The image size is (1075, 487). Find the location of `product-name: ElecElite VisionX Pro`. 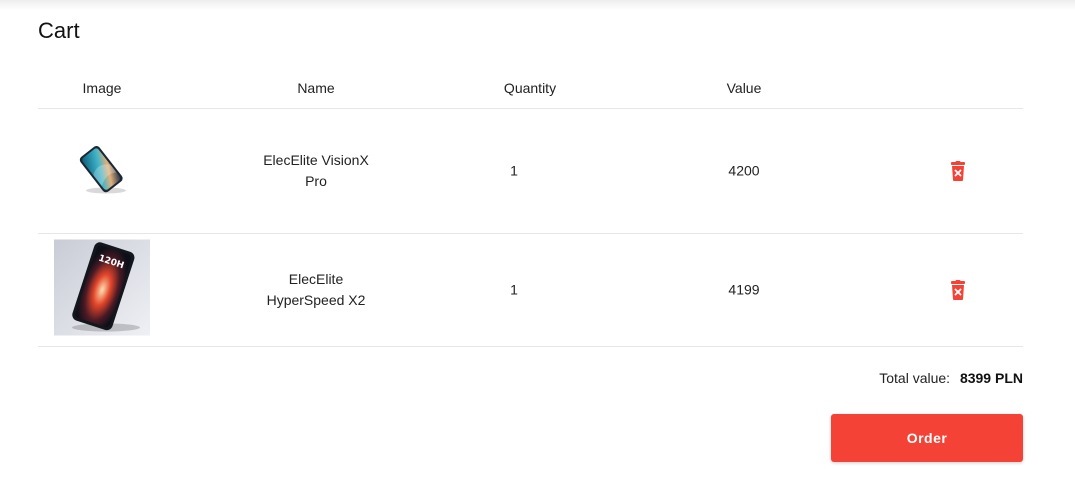

product-name: ElecElite VisionX Pro is located at coordinates (316, 170).